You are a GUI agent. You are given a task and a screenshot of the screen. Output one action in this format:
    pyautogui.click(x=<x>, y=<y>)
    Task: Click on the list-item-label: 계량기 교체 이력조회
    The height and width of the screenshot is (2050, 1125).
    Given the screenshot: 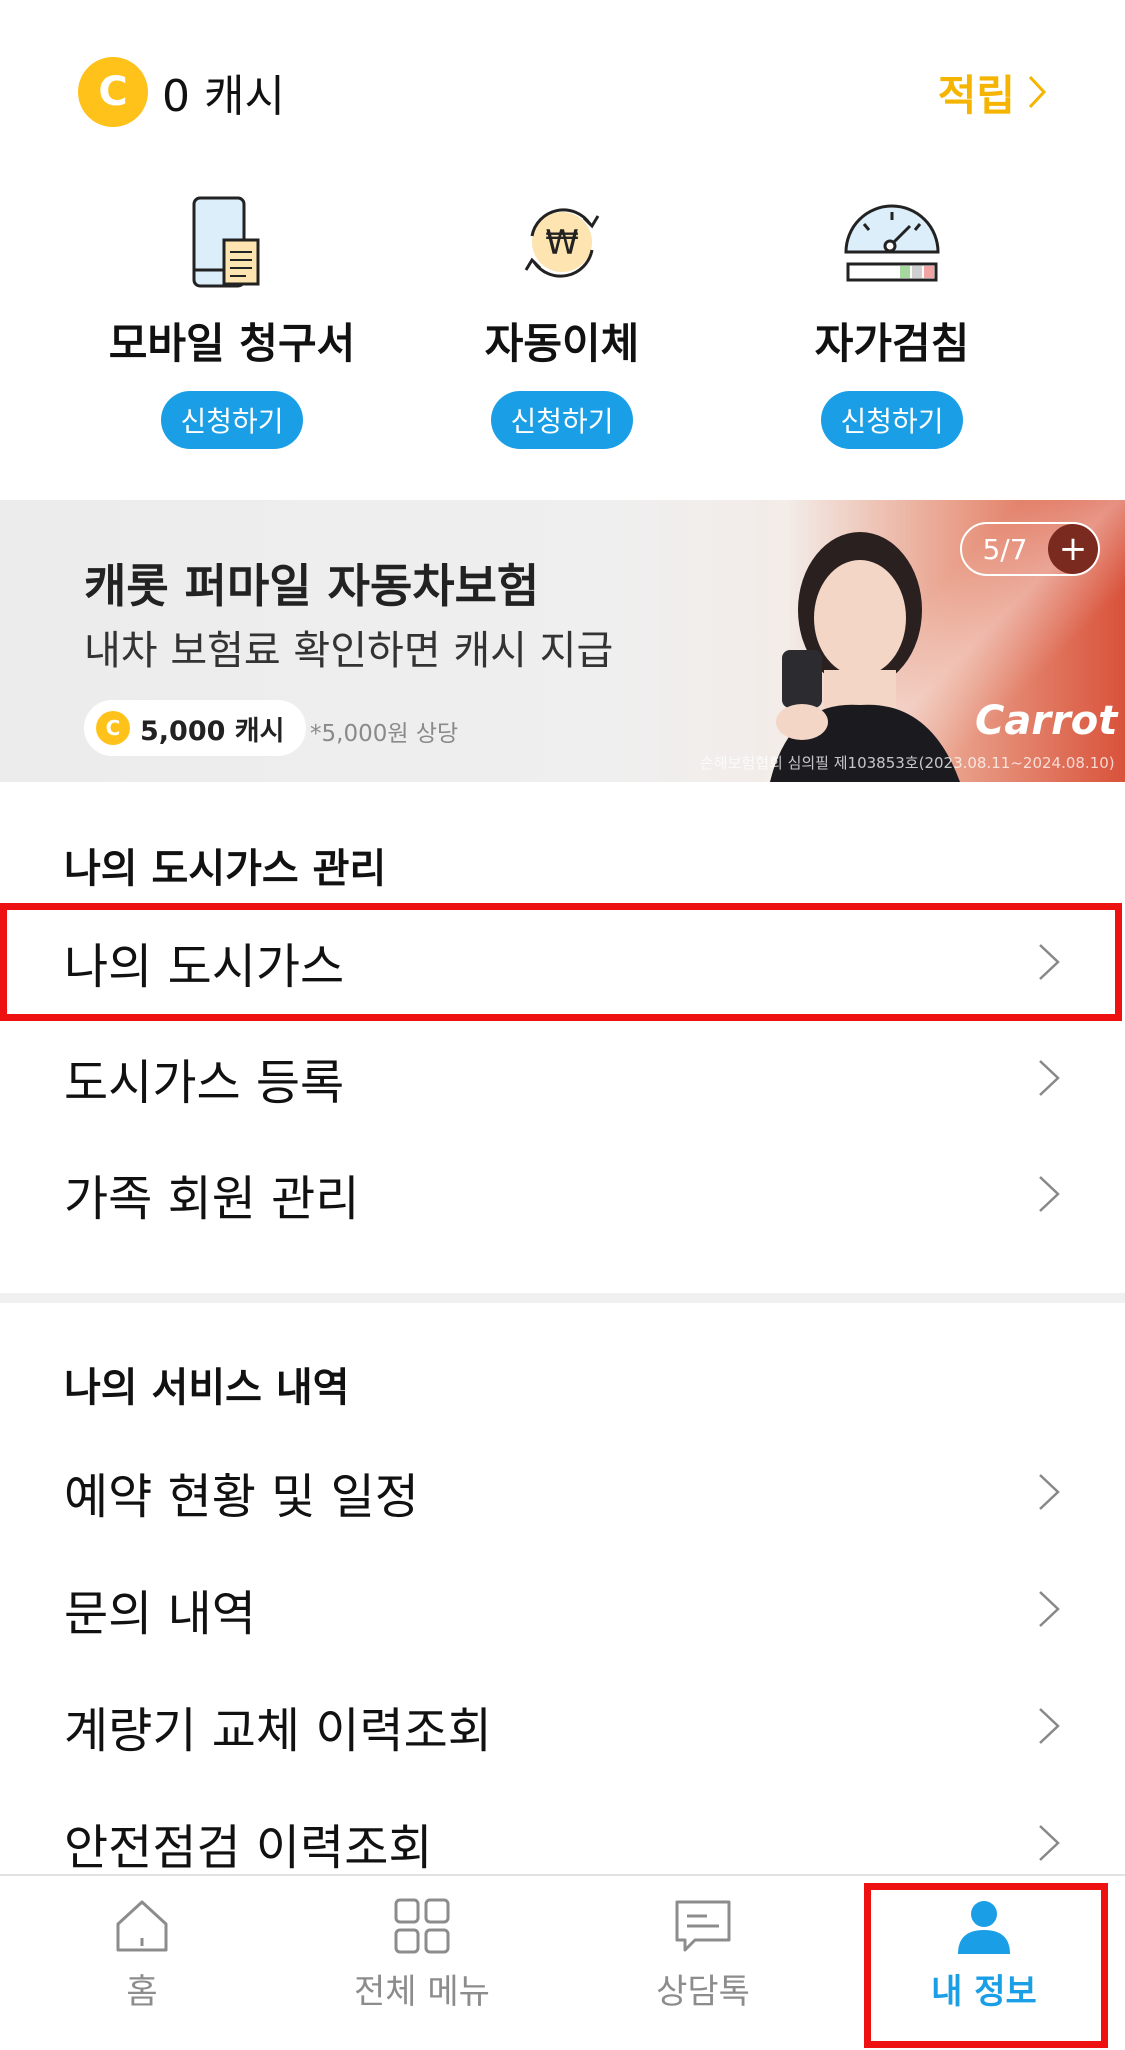 What is the action you would take?
    pyautogui.click(x=278, y=1731)
    